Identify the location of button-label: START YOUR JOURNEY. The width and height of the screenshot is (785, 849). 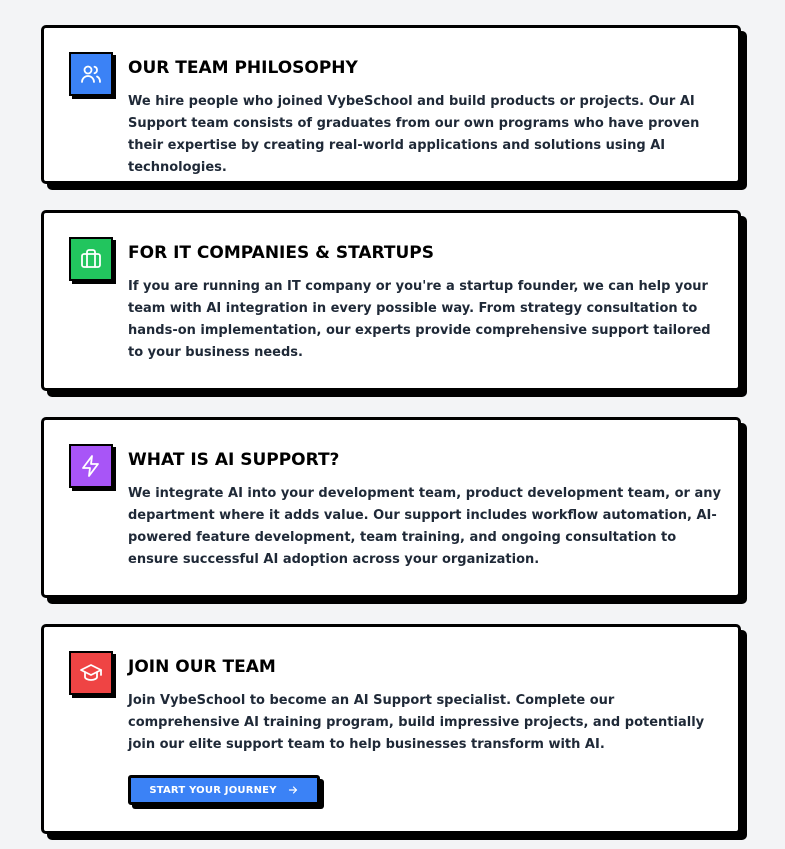
(213, 790).